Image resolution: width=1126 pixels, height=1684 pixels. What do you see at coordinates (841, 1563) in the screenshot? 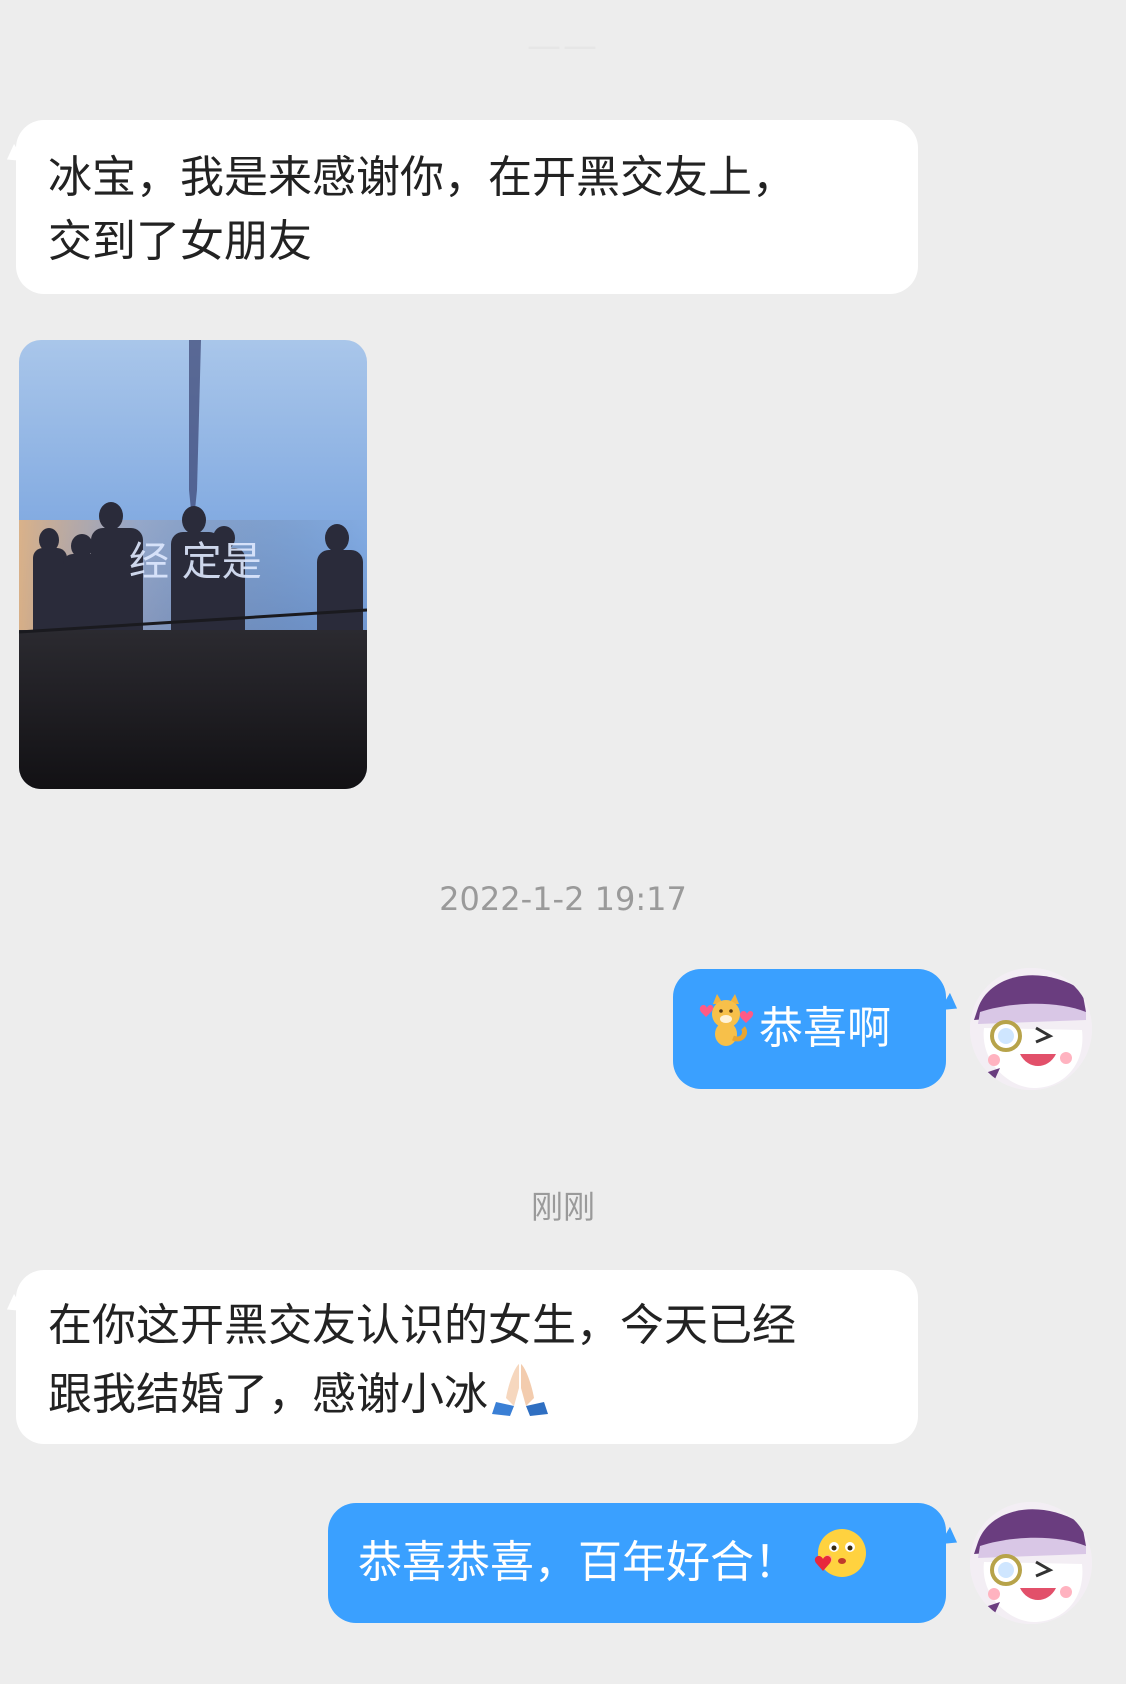
I see `blushing-heart-face-icon` at bounding box center [841, 1563].